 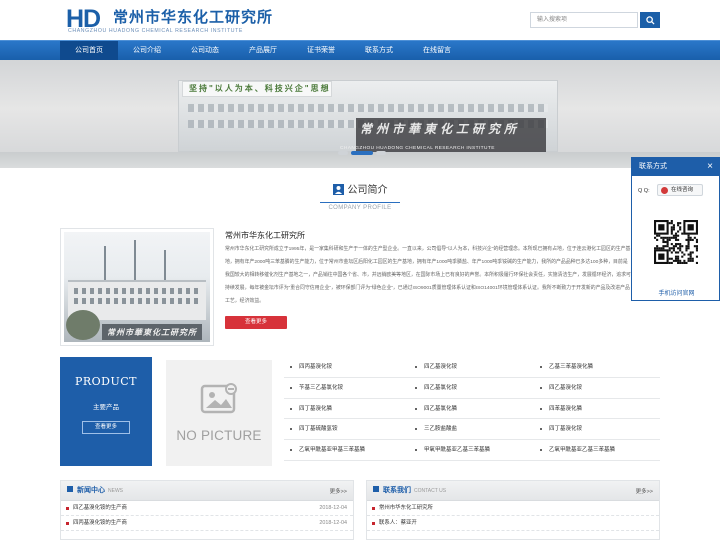 What do you see at coordinates (710, 167) in the screenshot?
I see `close-icon: ×` at bounding box center [710, 167].